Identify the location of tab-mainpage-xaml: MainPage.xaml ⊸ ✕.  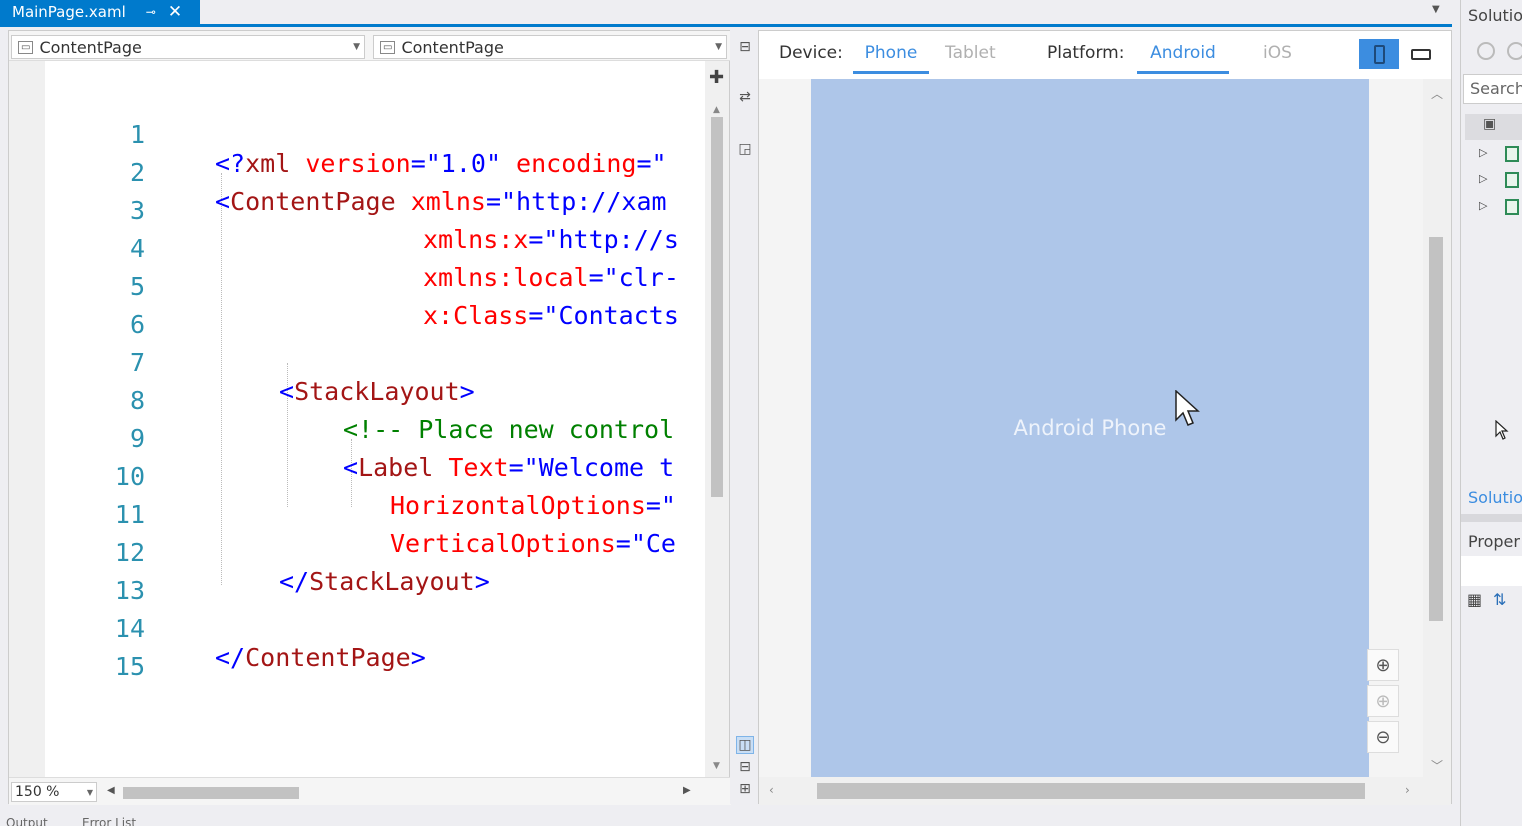
(100, 12).